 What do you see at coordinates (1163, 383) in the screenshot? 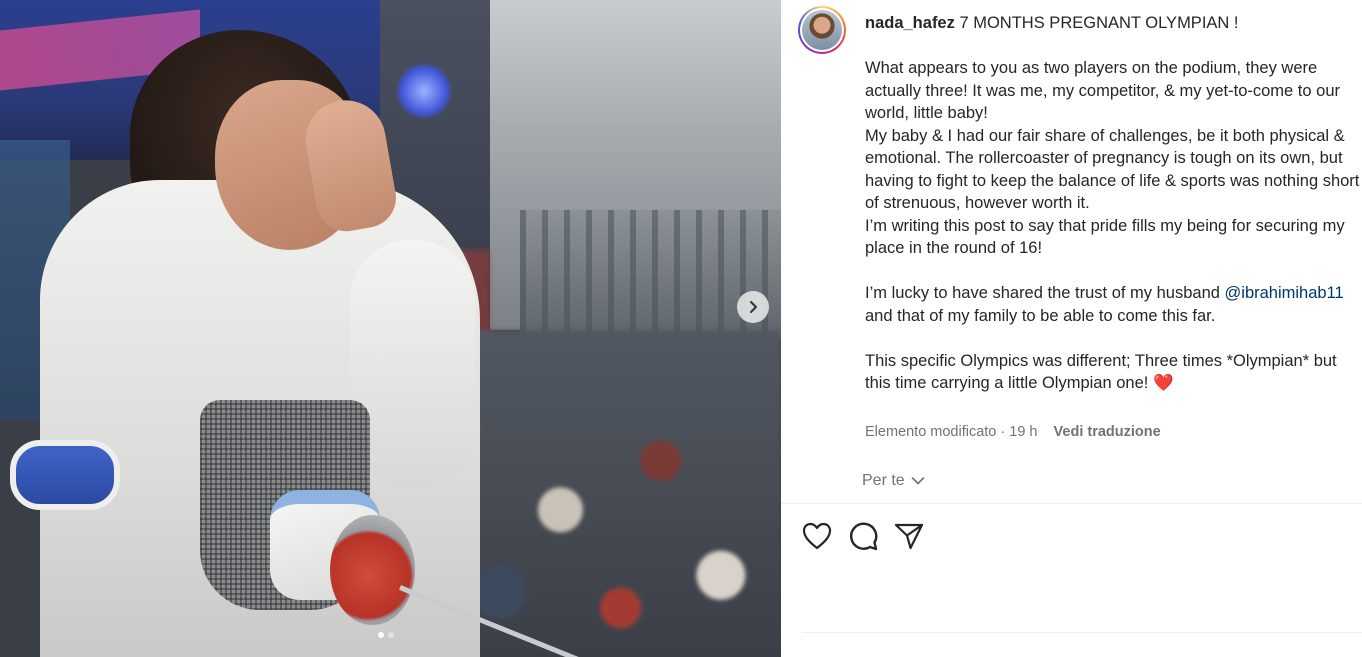
I see `heart-emoji: ❤️` at bounding box center [1163, 383].